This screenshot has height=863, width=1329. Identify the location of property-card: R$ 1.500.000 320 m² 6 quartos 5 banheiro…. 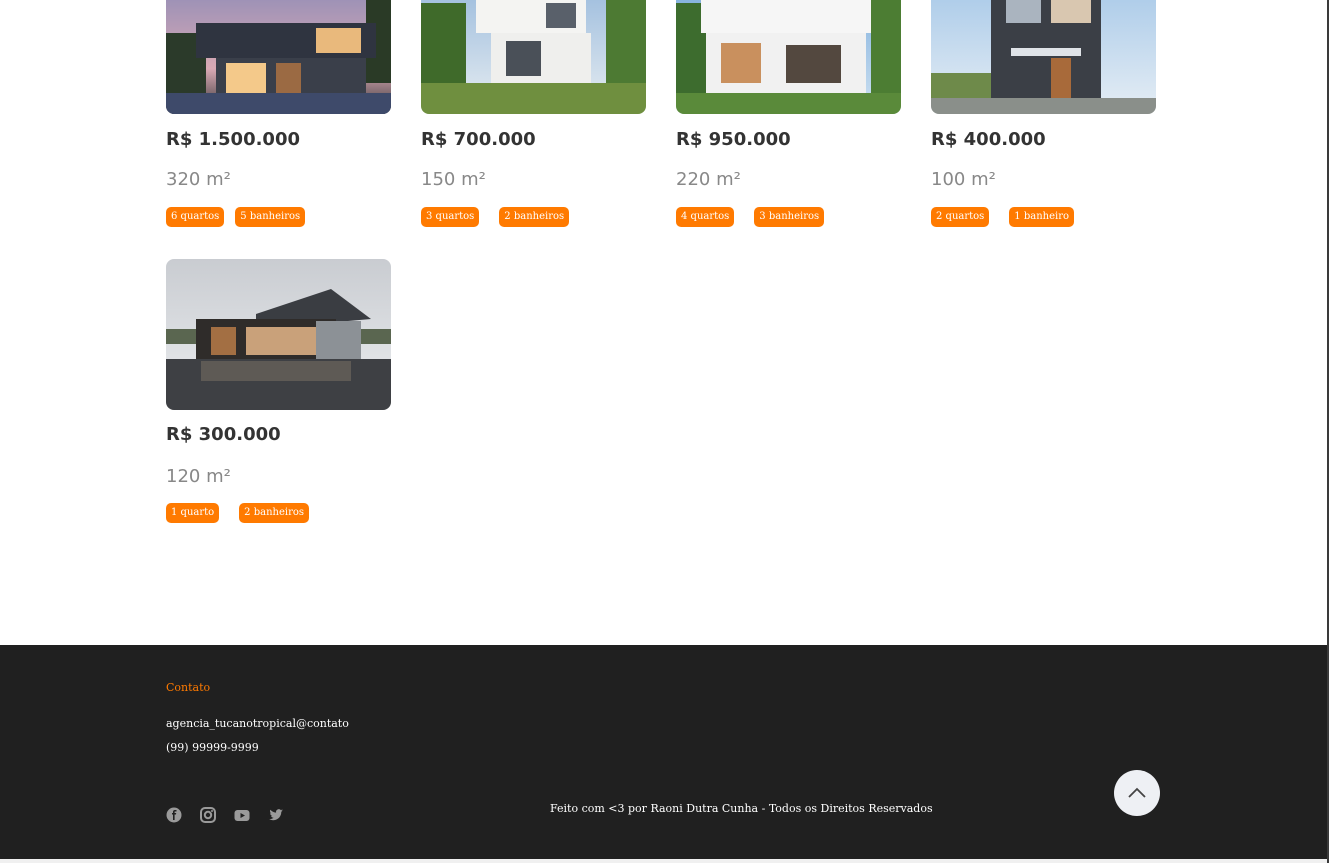
(278, 116).